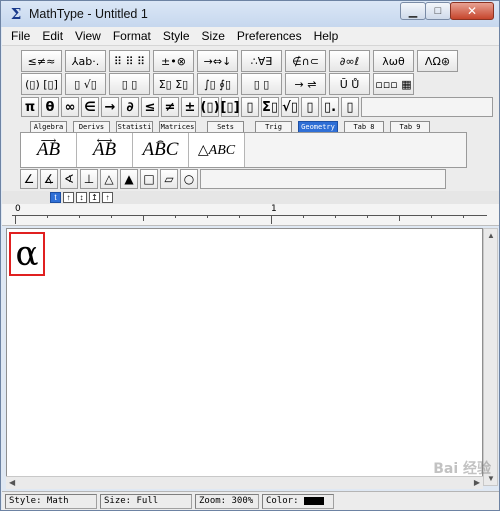  What do you see at coordinates (364, 126) in the screenshot?
I see `tab-8: Tab 8` at bounding box center [364, 126].